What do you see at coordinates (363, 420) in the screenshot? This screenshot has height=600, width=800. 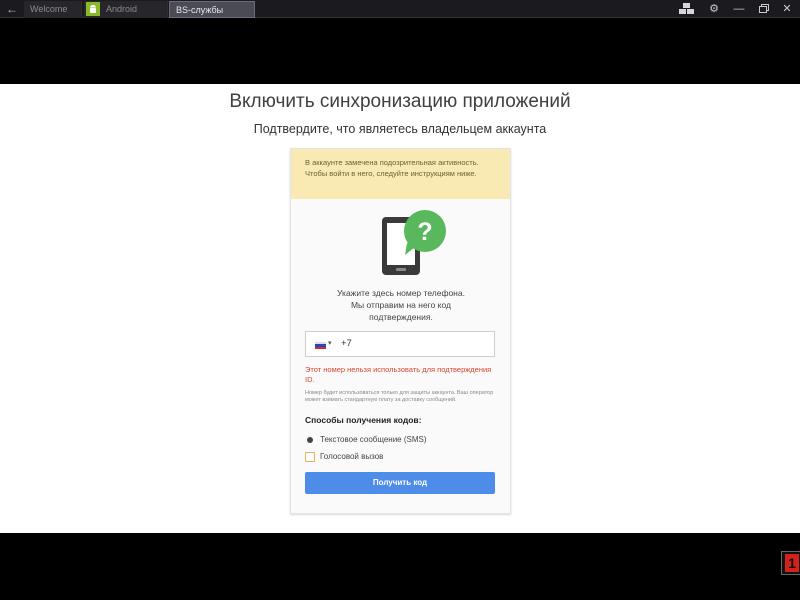 I see `code-methods-title: Способы получения кодов:` at bounding box center [363, 420].